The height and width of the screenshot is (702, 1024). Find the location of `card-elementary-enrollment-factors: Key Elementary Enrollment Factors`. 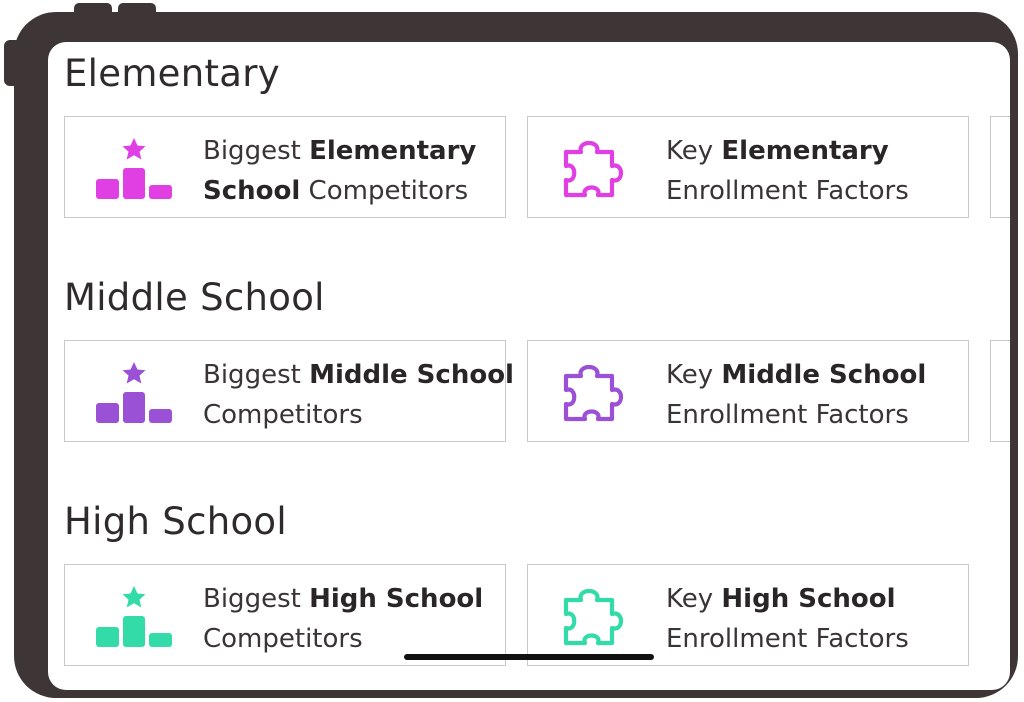

card-elementary-enrollment-factors: Key Elementary Enrollment Factors is located at coordinates (748, 167).